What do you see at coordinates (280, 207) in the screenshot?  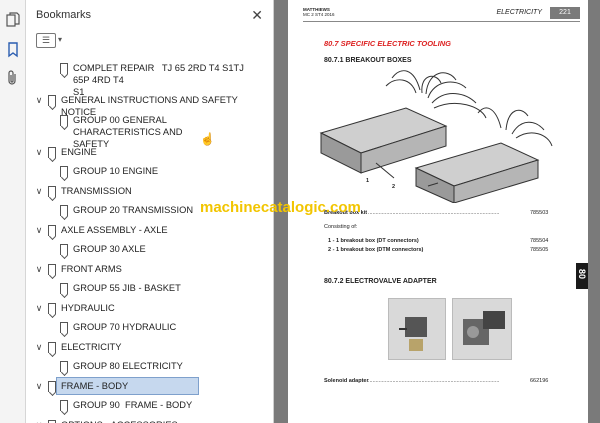 I see `watermark-text: machinecatalogic.com` at bounding box center [280, 207].